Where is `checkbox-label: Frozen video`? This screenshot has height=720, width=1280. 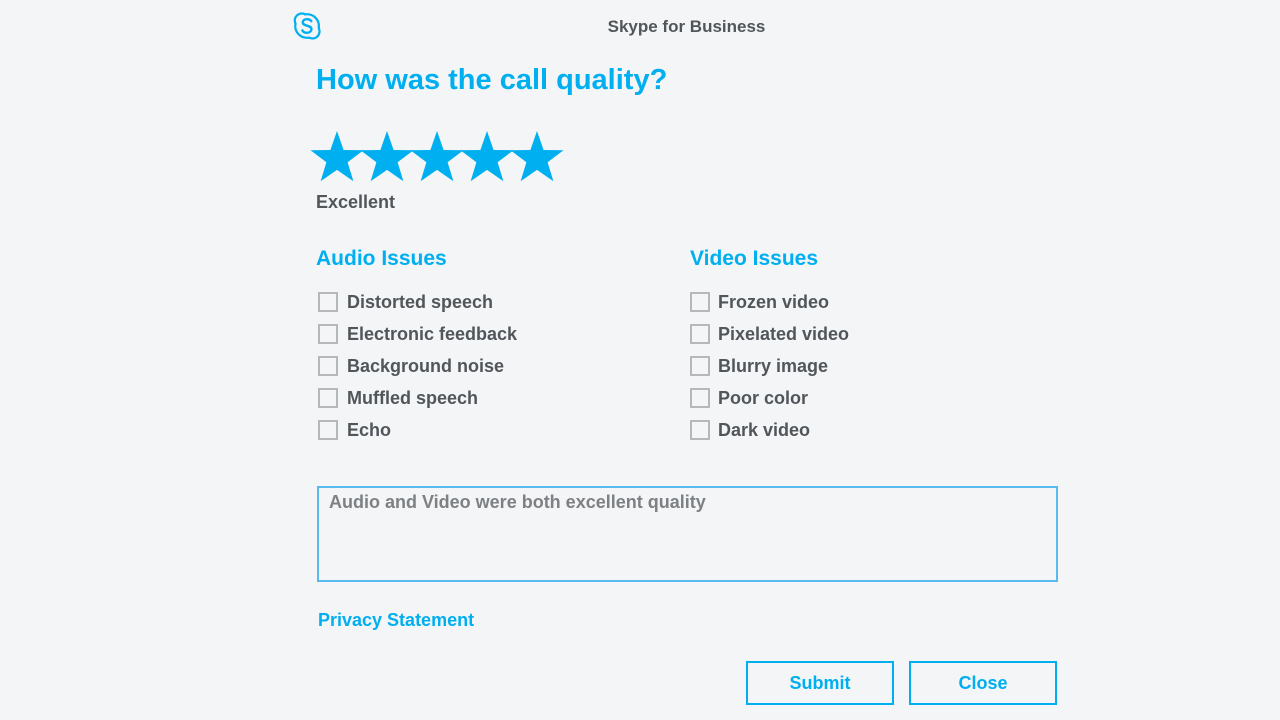 checkbox-label: Frozen video is located at coordinates (774, 301).